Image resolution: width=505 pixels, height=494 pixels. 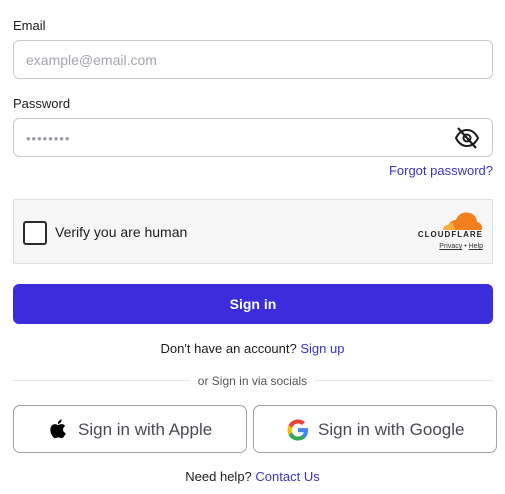 What do you see at coordinates (391, 429) in the screenshot?
I see `sign-in-google-label: Sign in with Google` at bounding box center [391, 429].